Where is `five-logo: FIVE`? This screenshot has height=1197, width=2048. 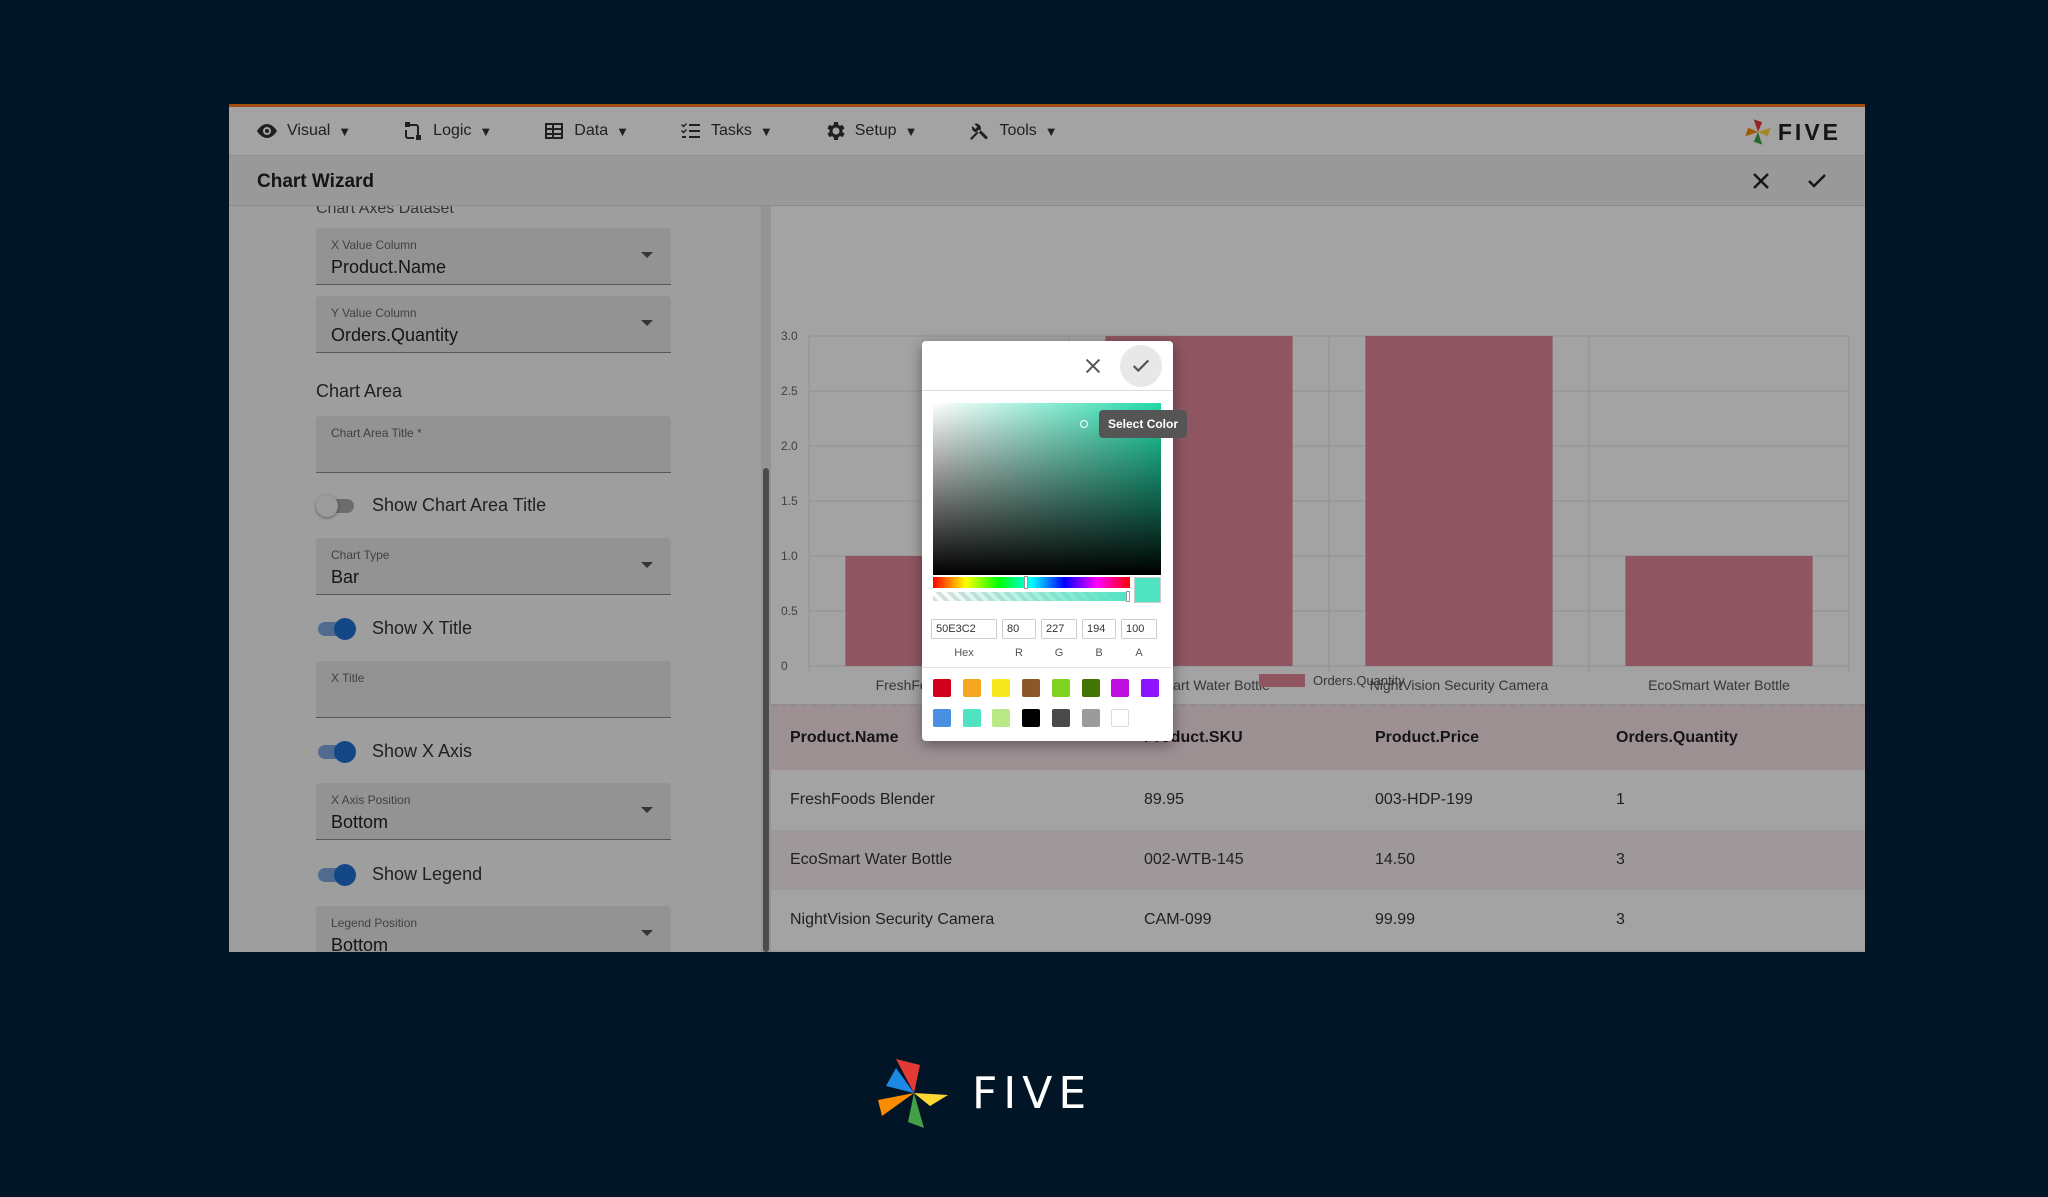 five-logo: FIVE is located at coordinates (985, 1093).